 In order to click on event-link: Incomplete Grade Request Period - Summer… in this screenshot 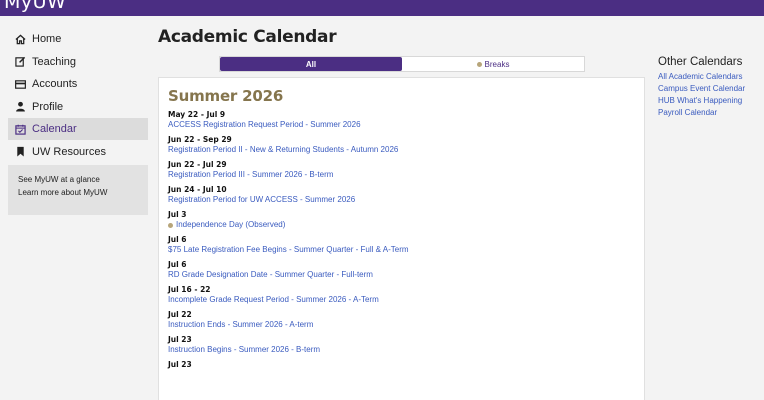, I will do `click(401, 300)`.